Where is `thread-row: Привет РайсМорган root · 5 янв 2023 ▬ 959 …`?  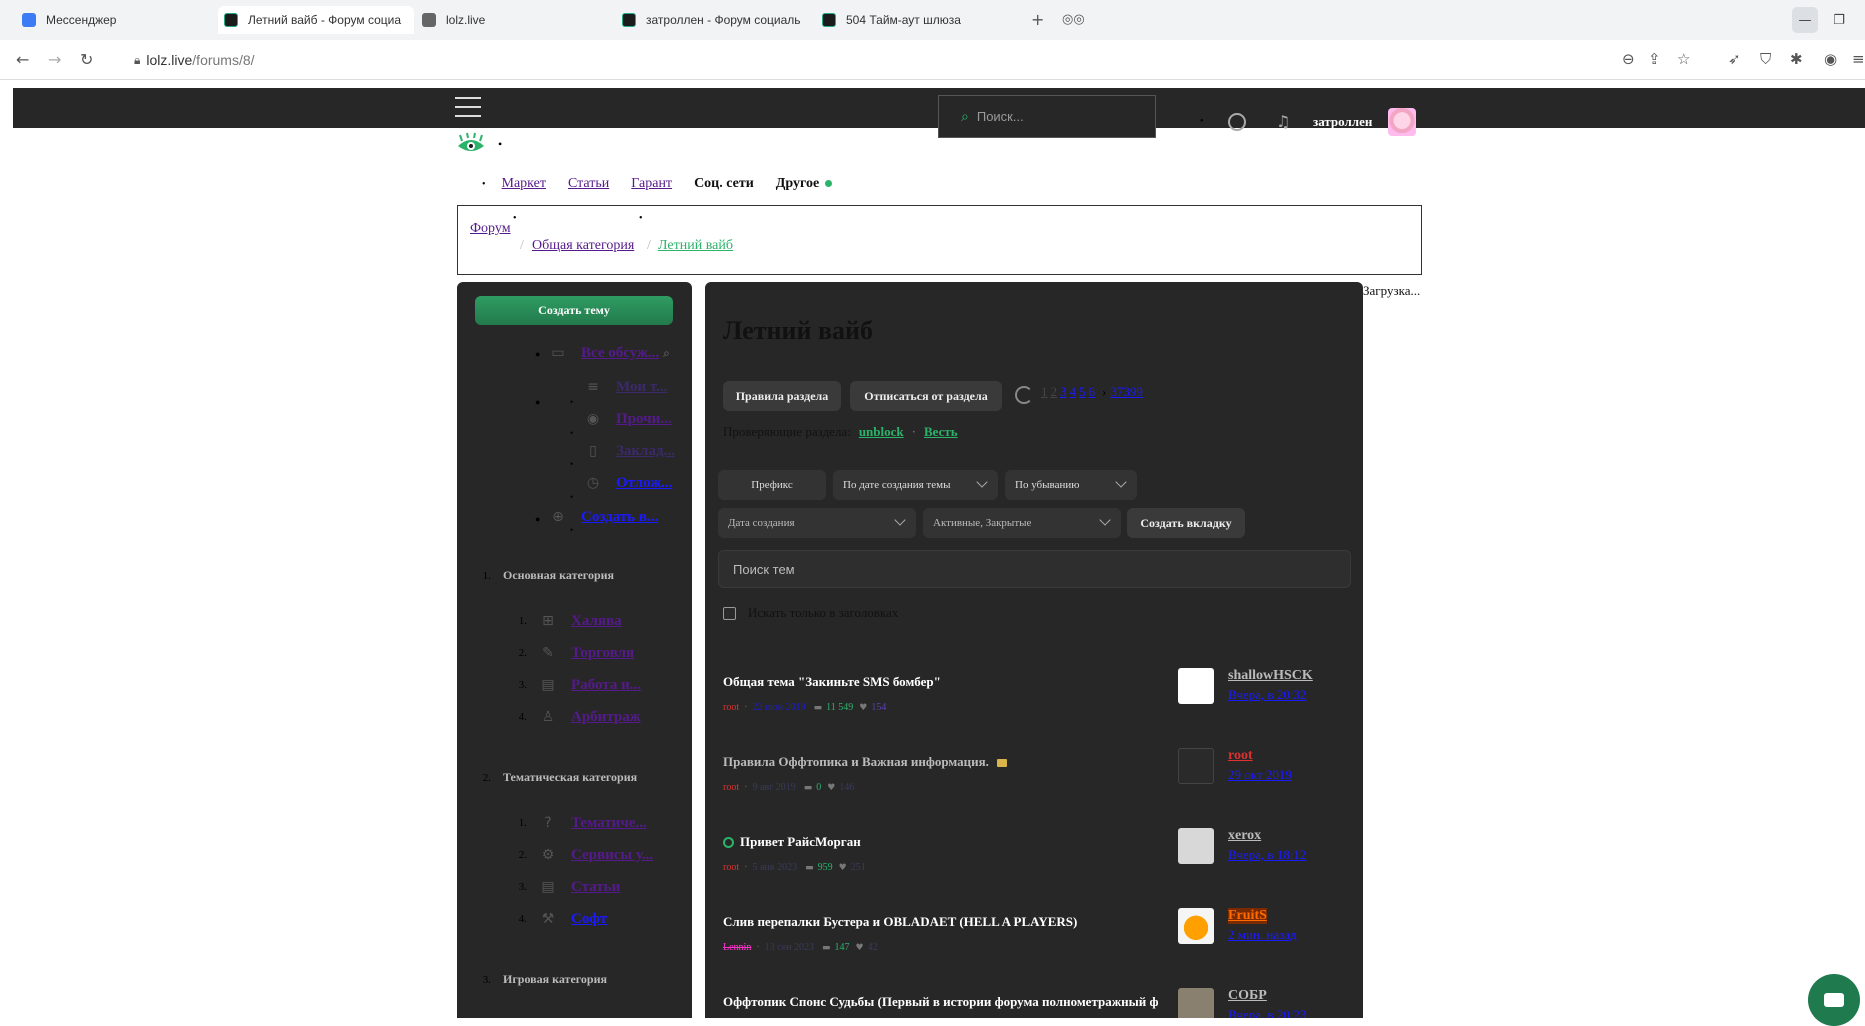 thread-row: Привет РайсМорган root · 5 янв 2023 ▬ 959 … is located at coordinates (1038, 864).